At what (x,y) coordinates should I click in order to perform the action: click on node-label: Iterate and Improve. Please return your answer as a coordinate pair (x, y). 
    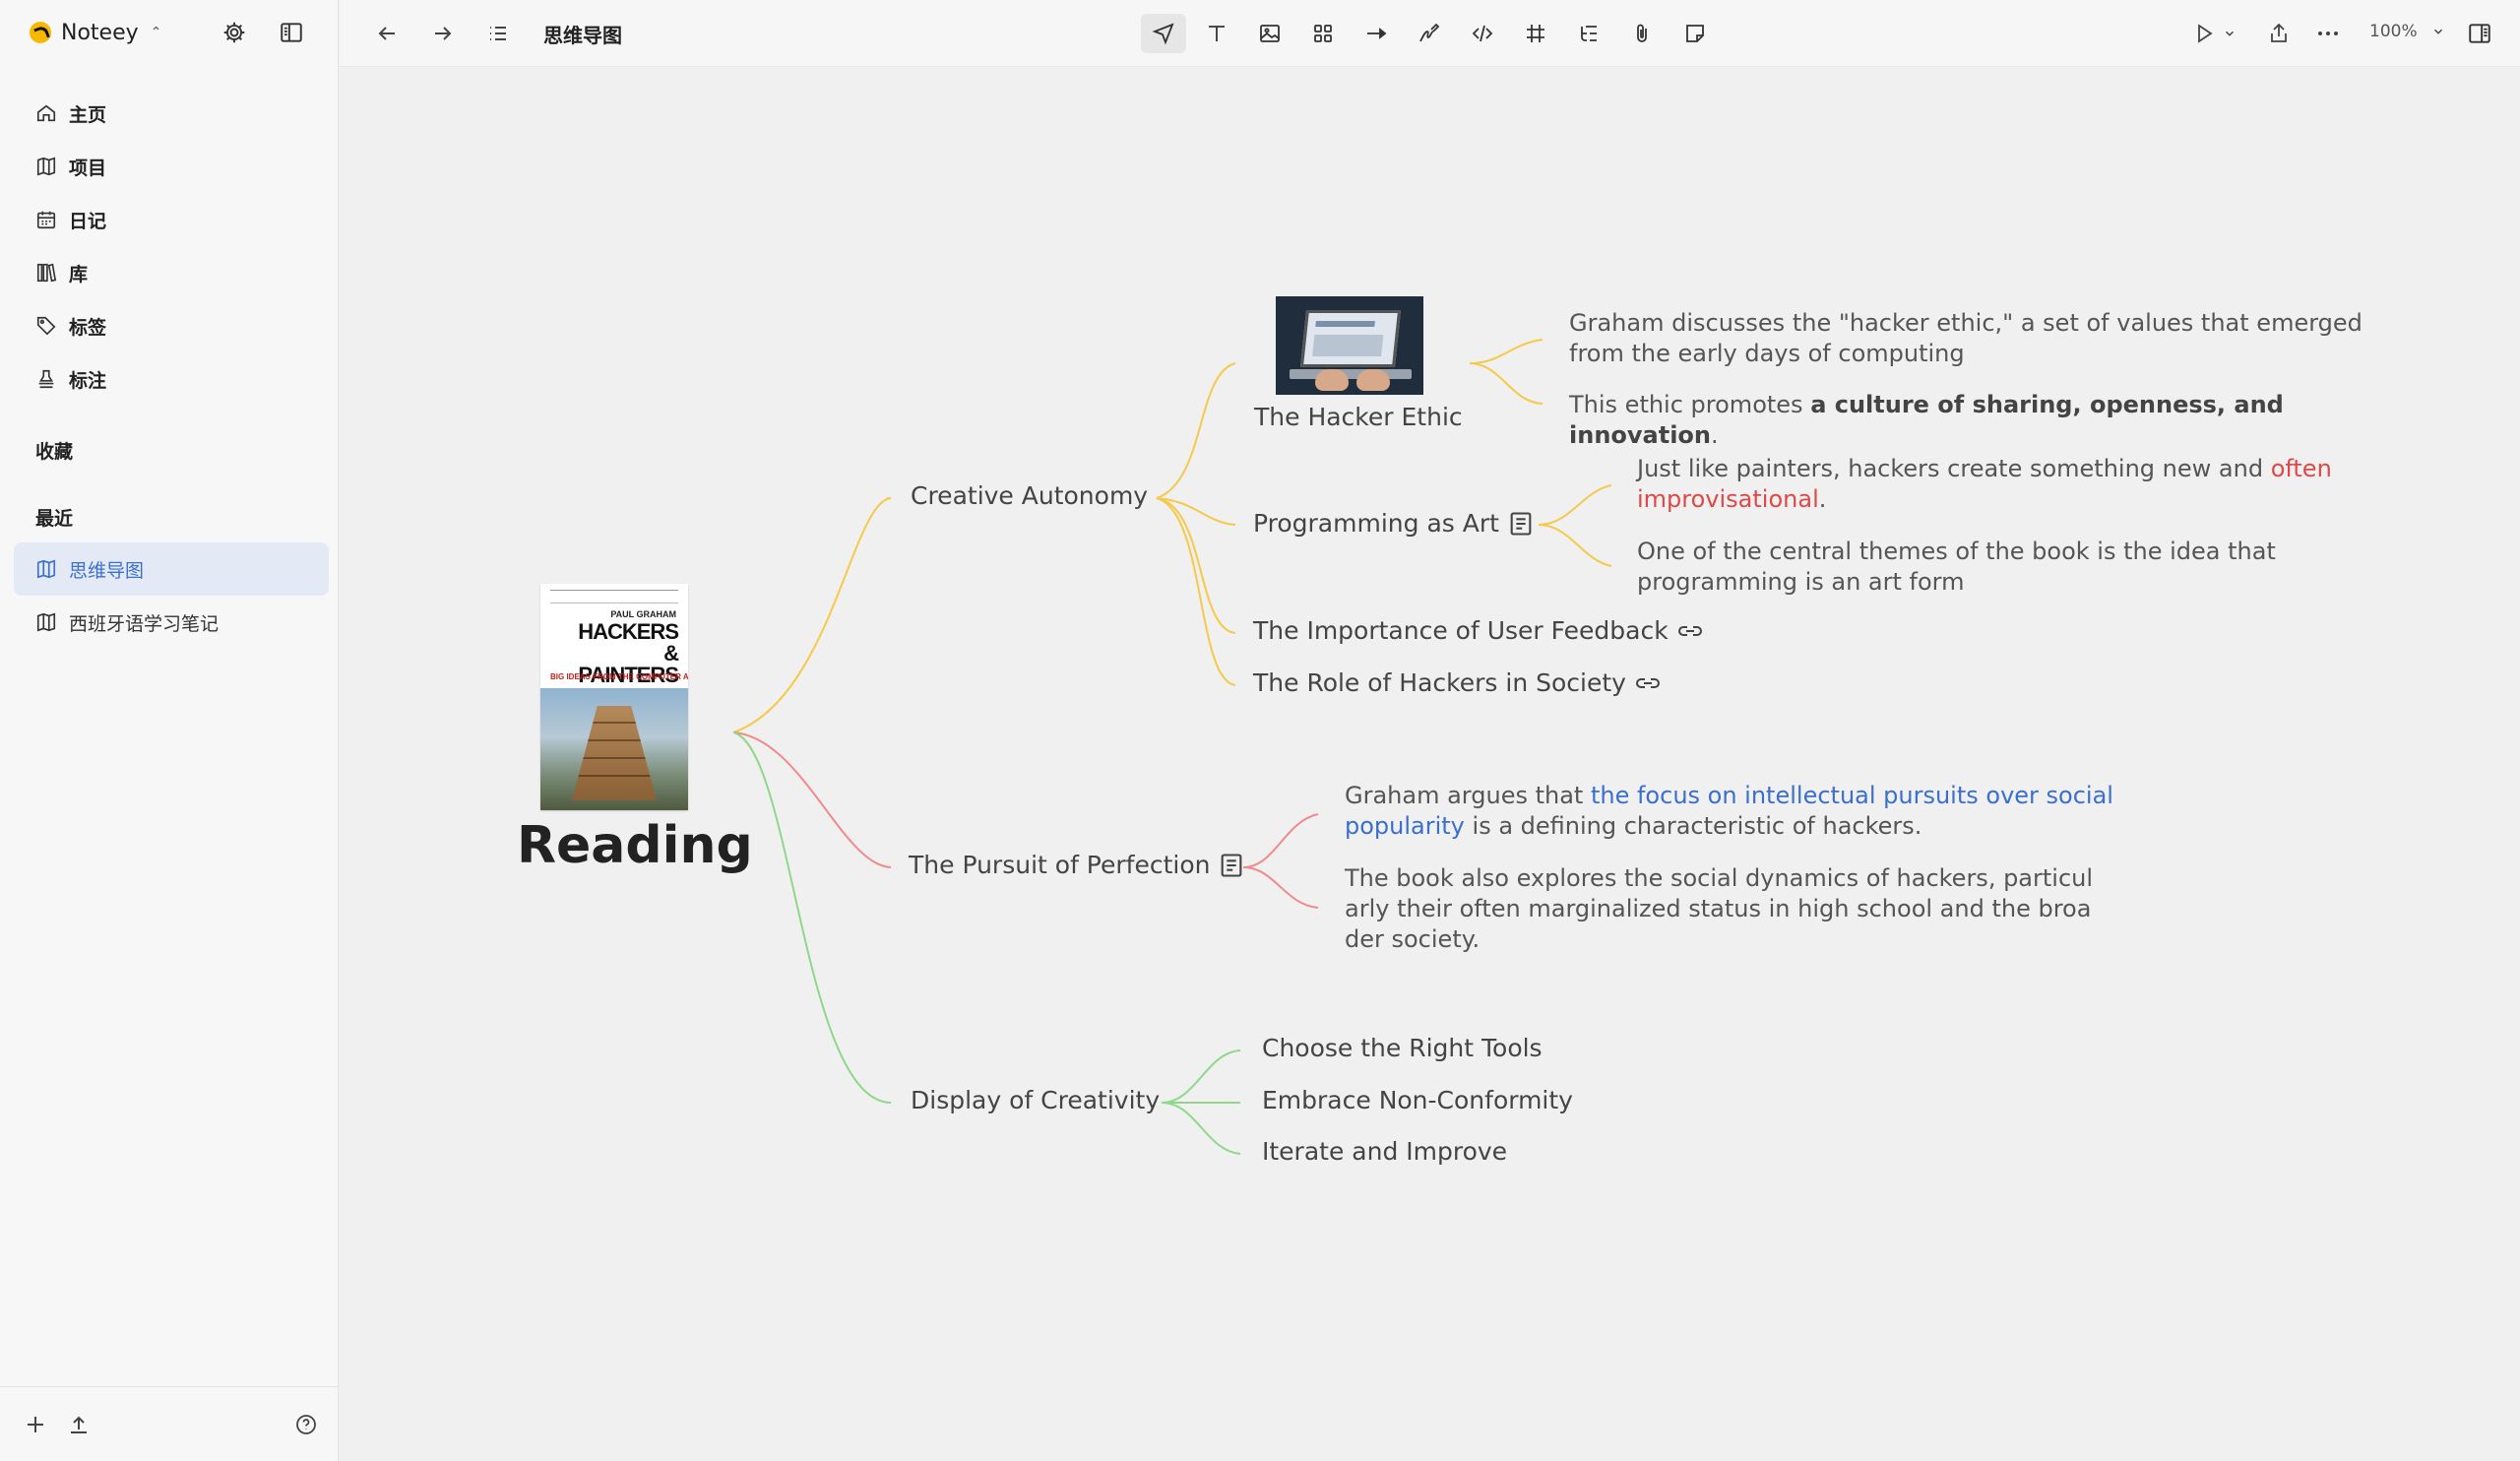
    Looking at the image, I should click on (1385, 1151).